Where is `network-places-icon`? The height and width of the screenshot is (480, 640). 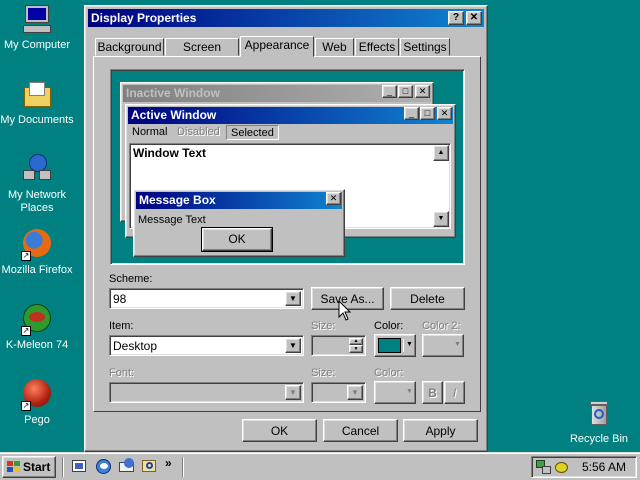 network-places-icon is located at coordinates (37, 170).